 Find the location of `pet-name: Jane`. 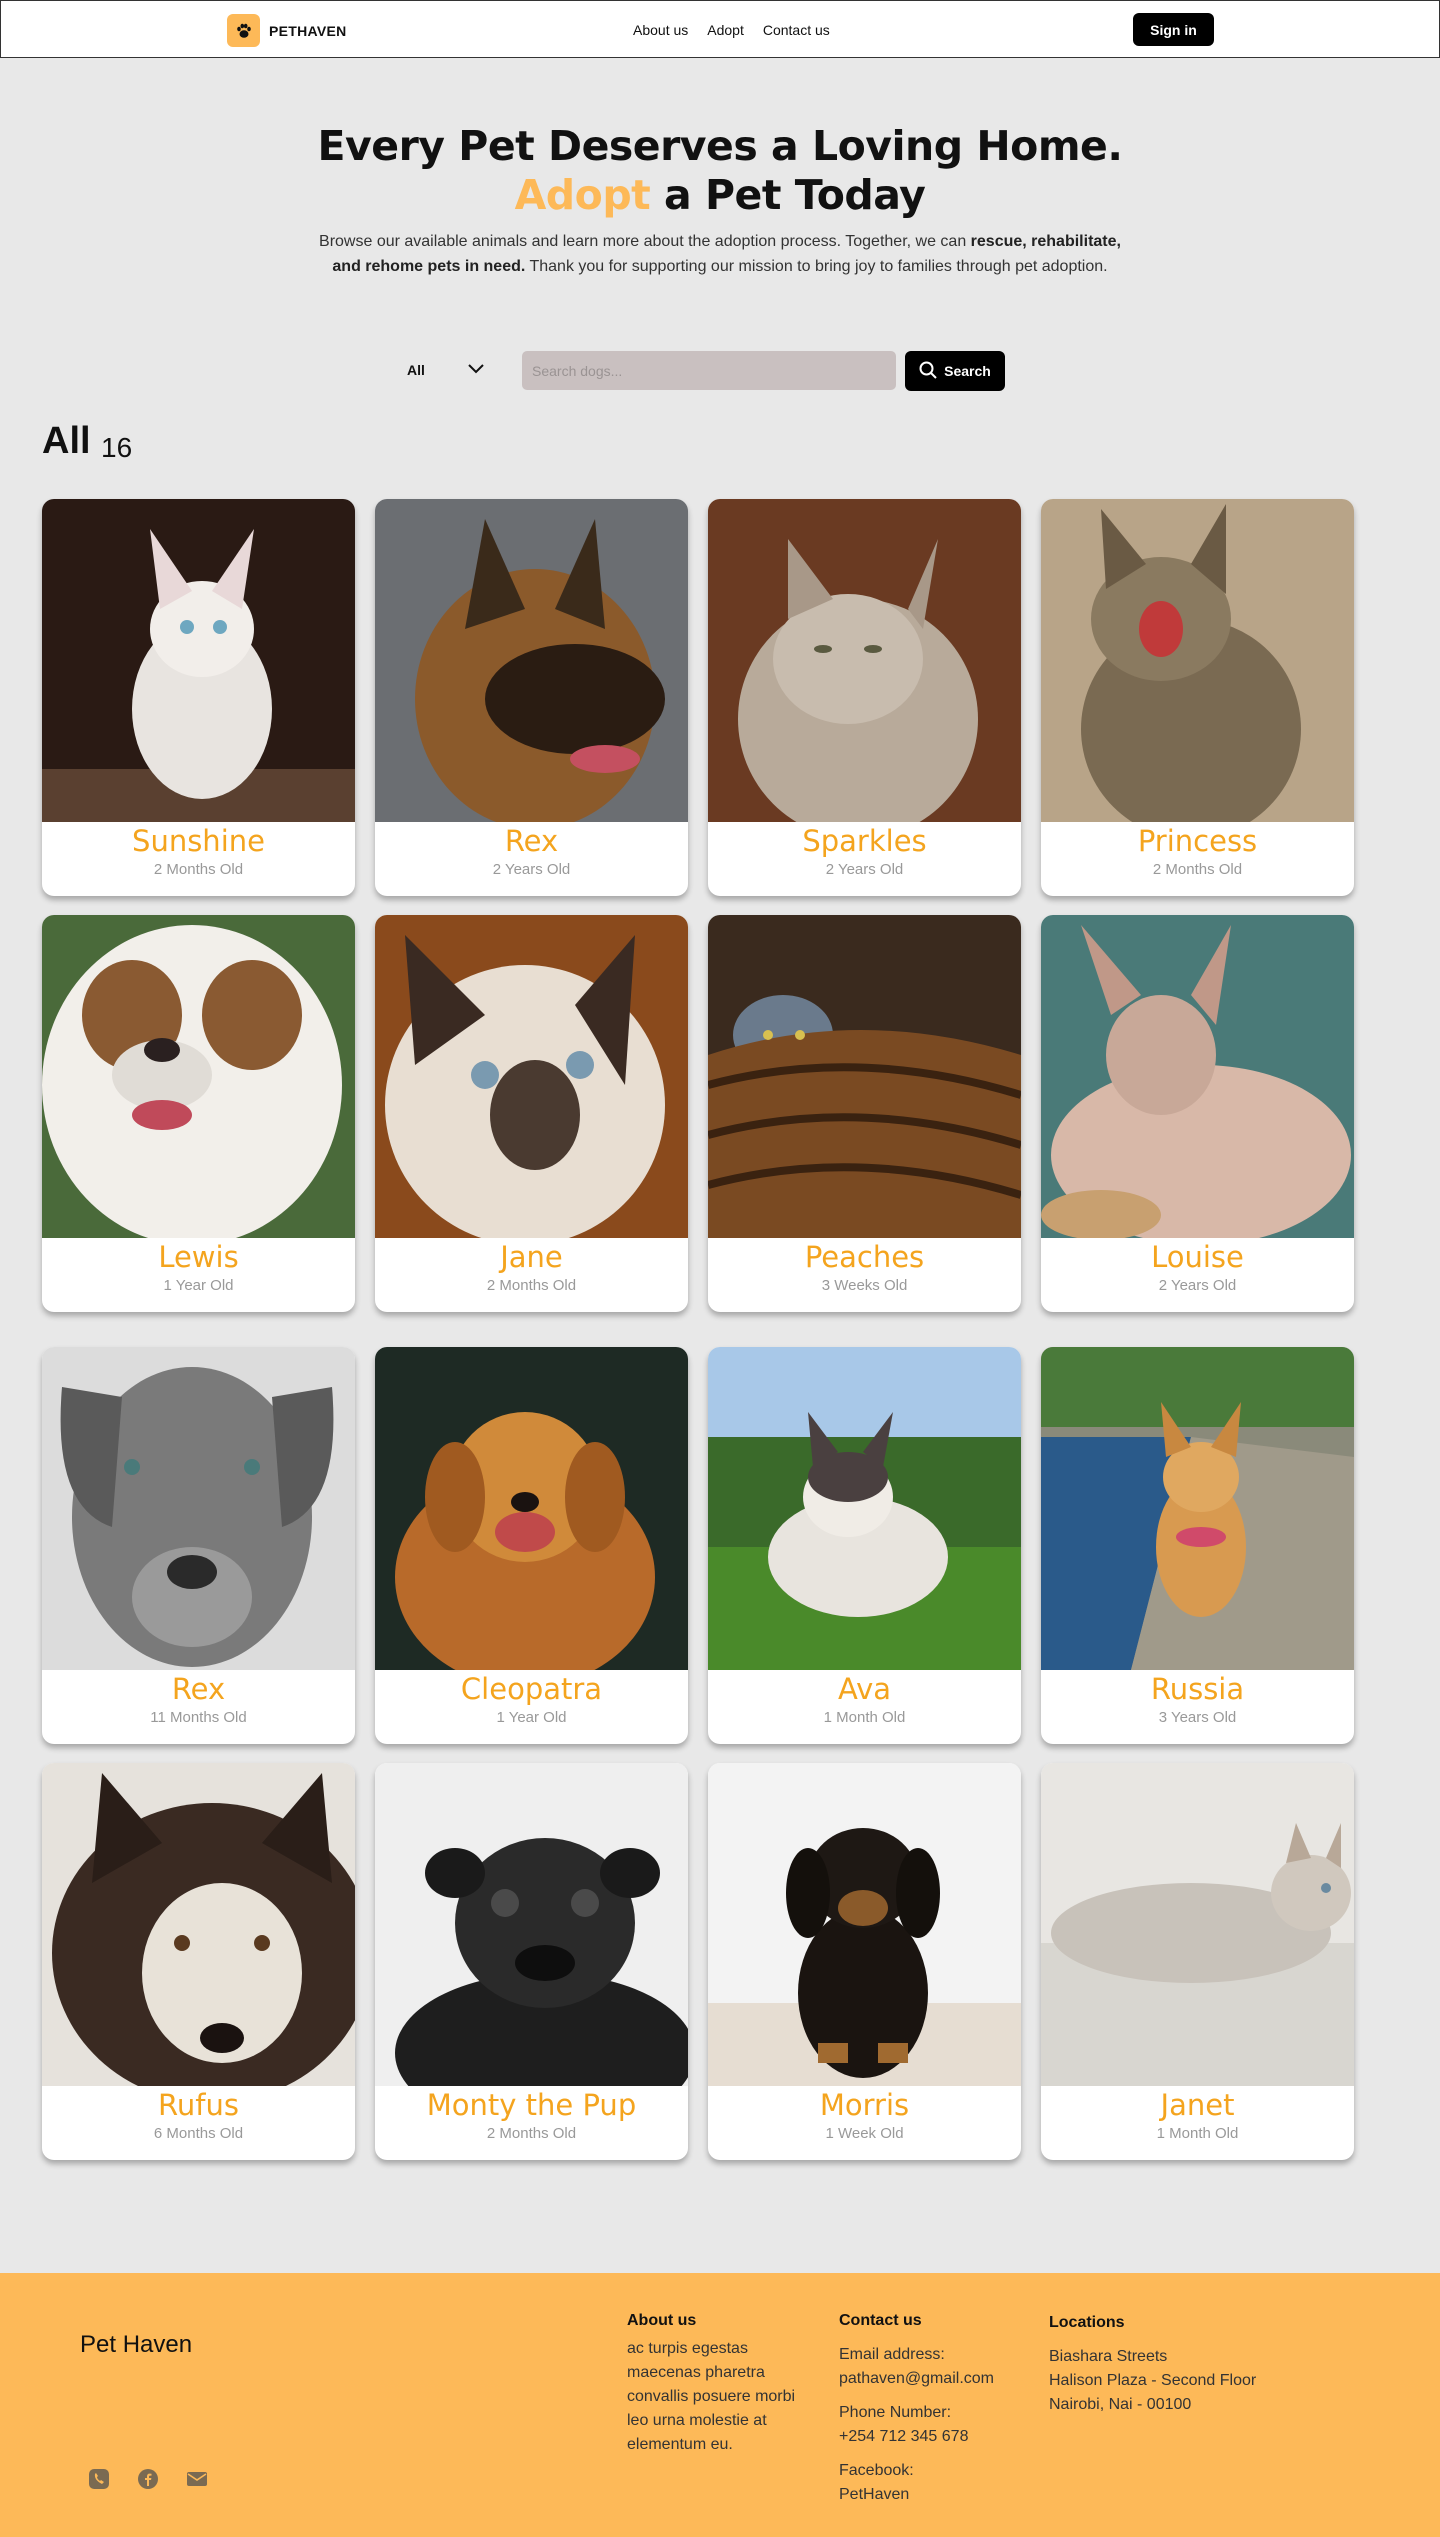

pet-name: Jane is located at coordinates (531, 1257).